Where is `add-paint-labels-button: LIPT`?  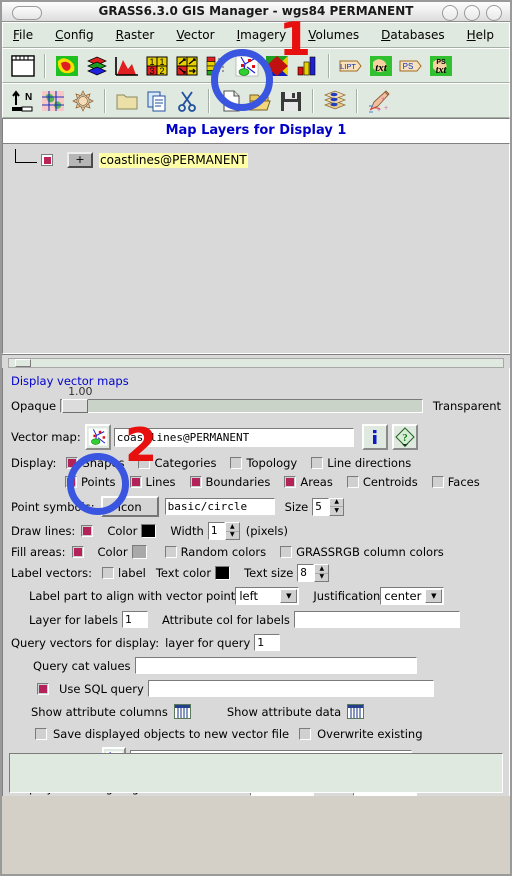
add-paint-labels-button: LIPT is located at coordinates (351, 65).